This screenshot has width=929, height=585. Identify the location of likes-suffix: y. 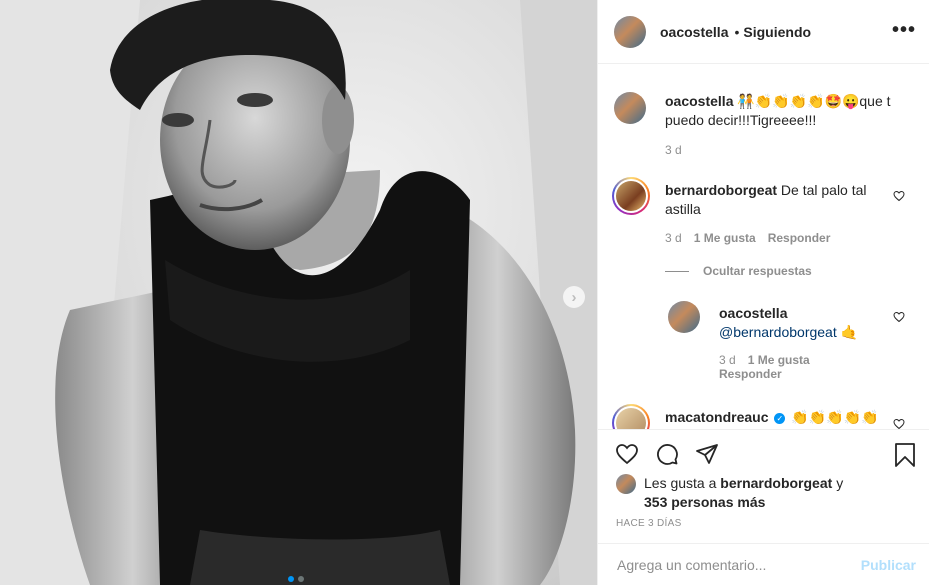
(840, 483).